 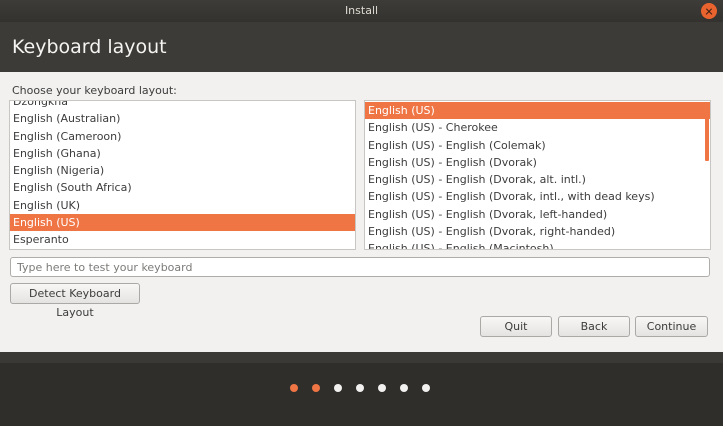 I want to click on variant-list-item: English (US) - English (Macintosh), so click(x=537, y=244).